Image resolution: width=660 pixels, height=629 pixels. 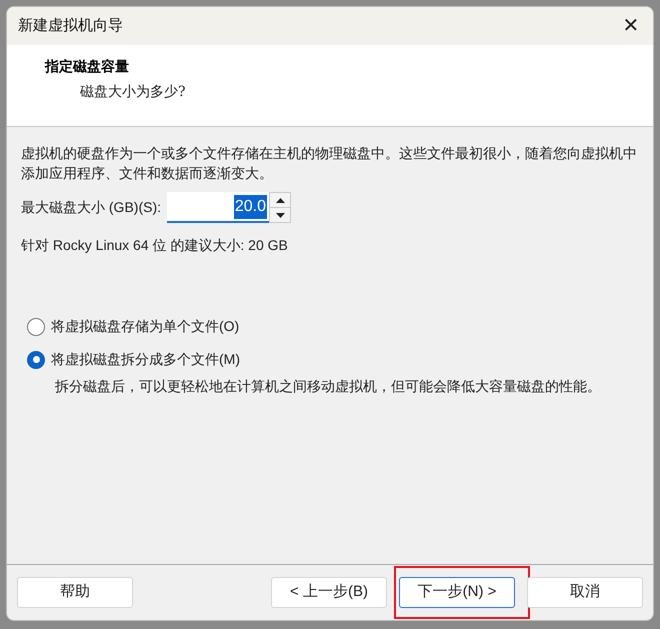 What do you see at coordinates (155, 245) in the screenshot?
I see `recommended-size-text: 针对 Rocky Linux 64 位 的建议大小: 20 GB` at bounding box center [155, 245].